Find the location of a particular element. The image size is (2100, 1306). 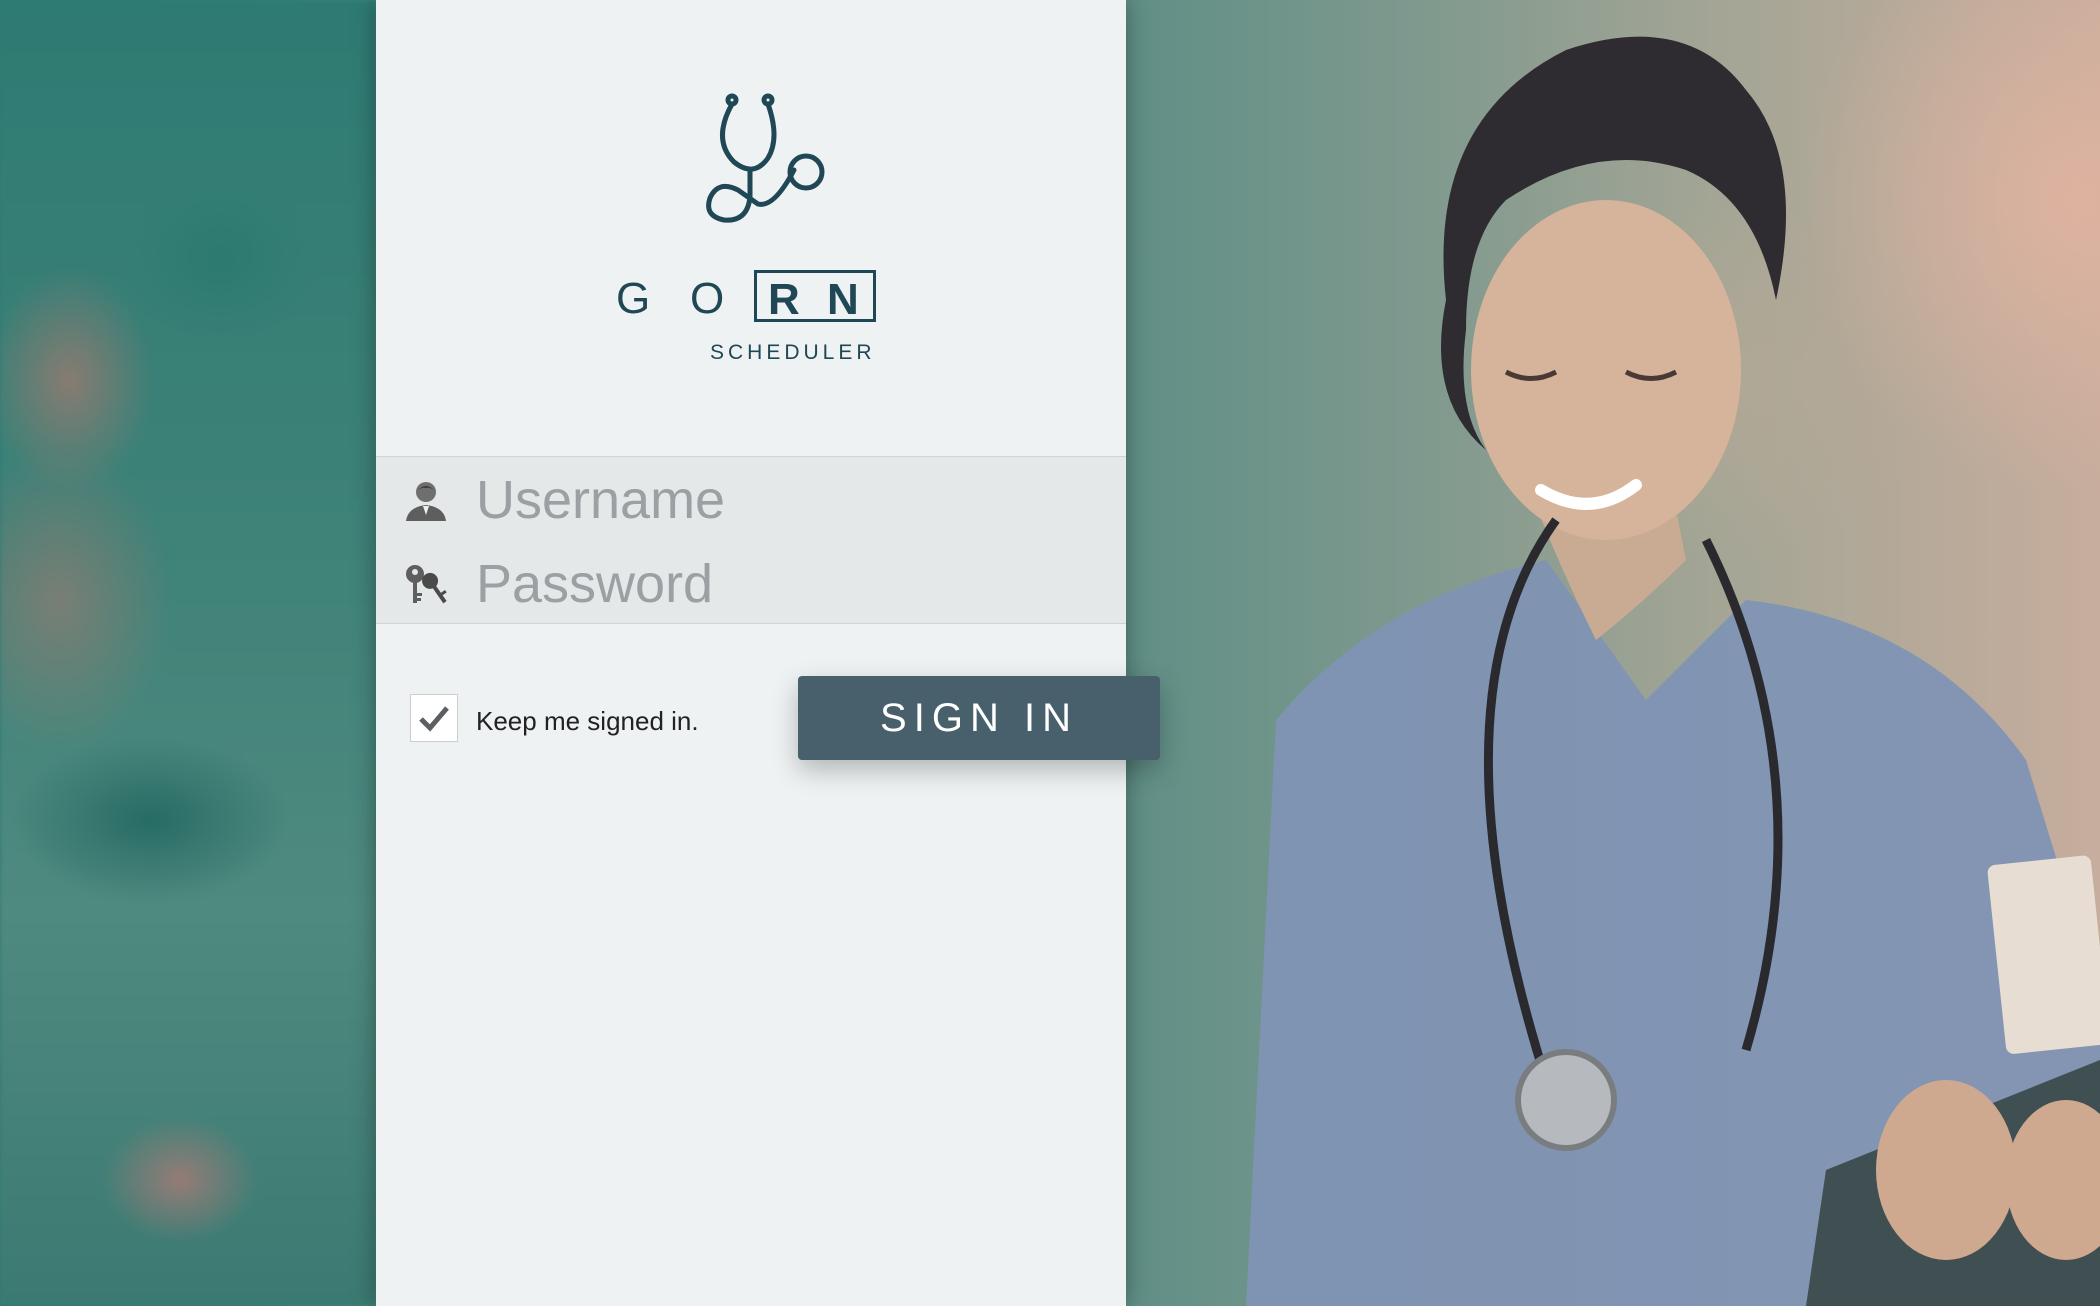

password-row is located at coordinates (751, 582).